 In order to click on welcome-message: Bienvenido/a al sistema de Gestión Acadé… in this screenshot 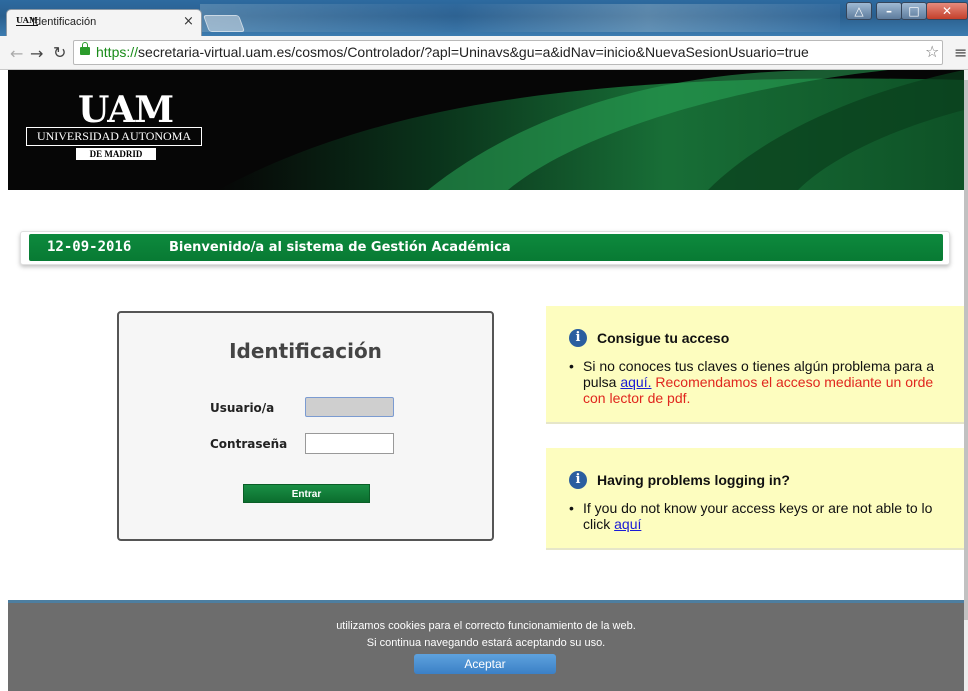, I will do `click(340, 247)`.